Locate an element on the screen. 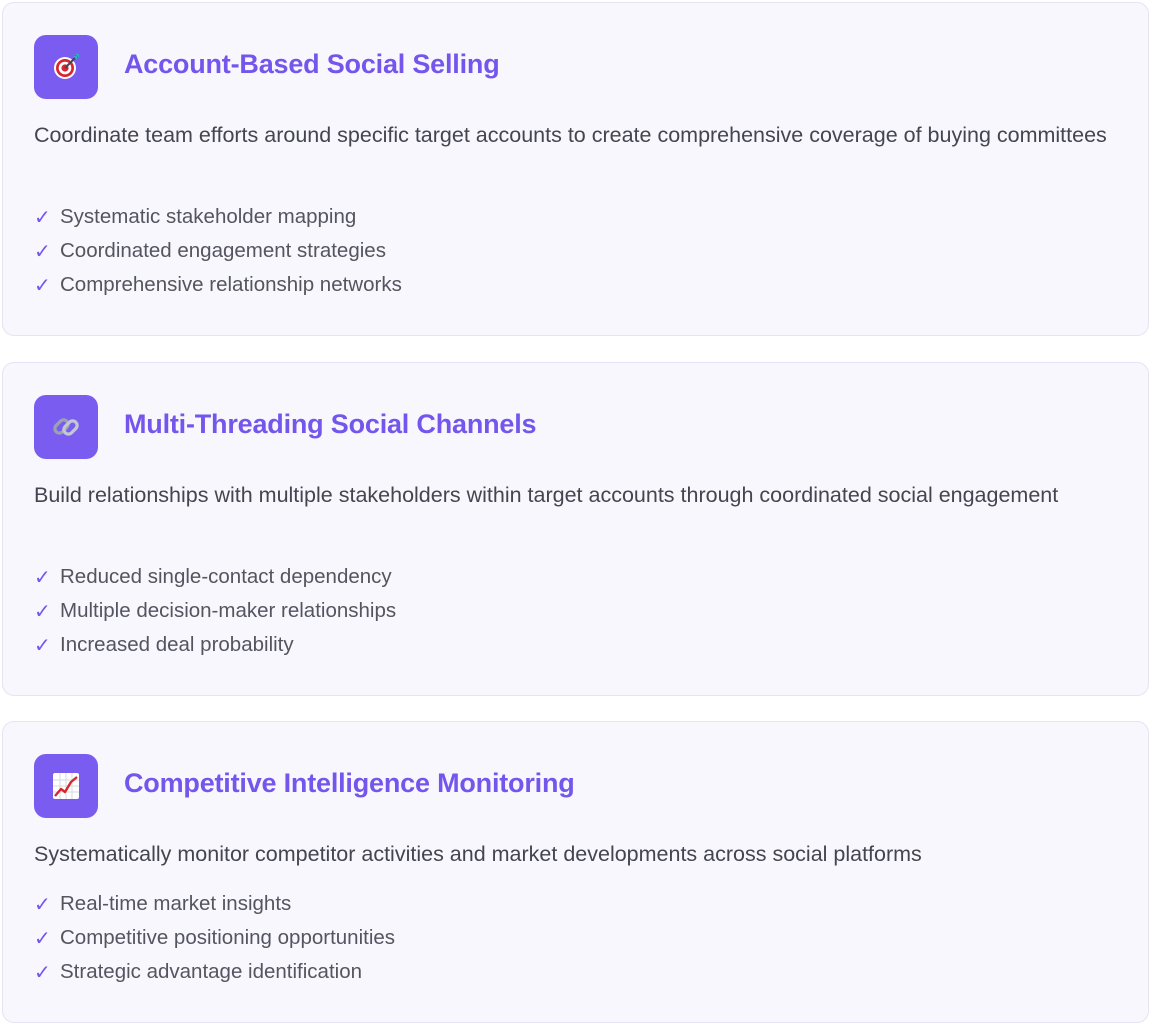 This screenshot has width=1152, height=1024. benefit-label: Increased deal probability is located at coordinates (177, 644).